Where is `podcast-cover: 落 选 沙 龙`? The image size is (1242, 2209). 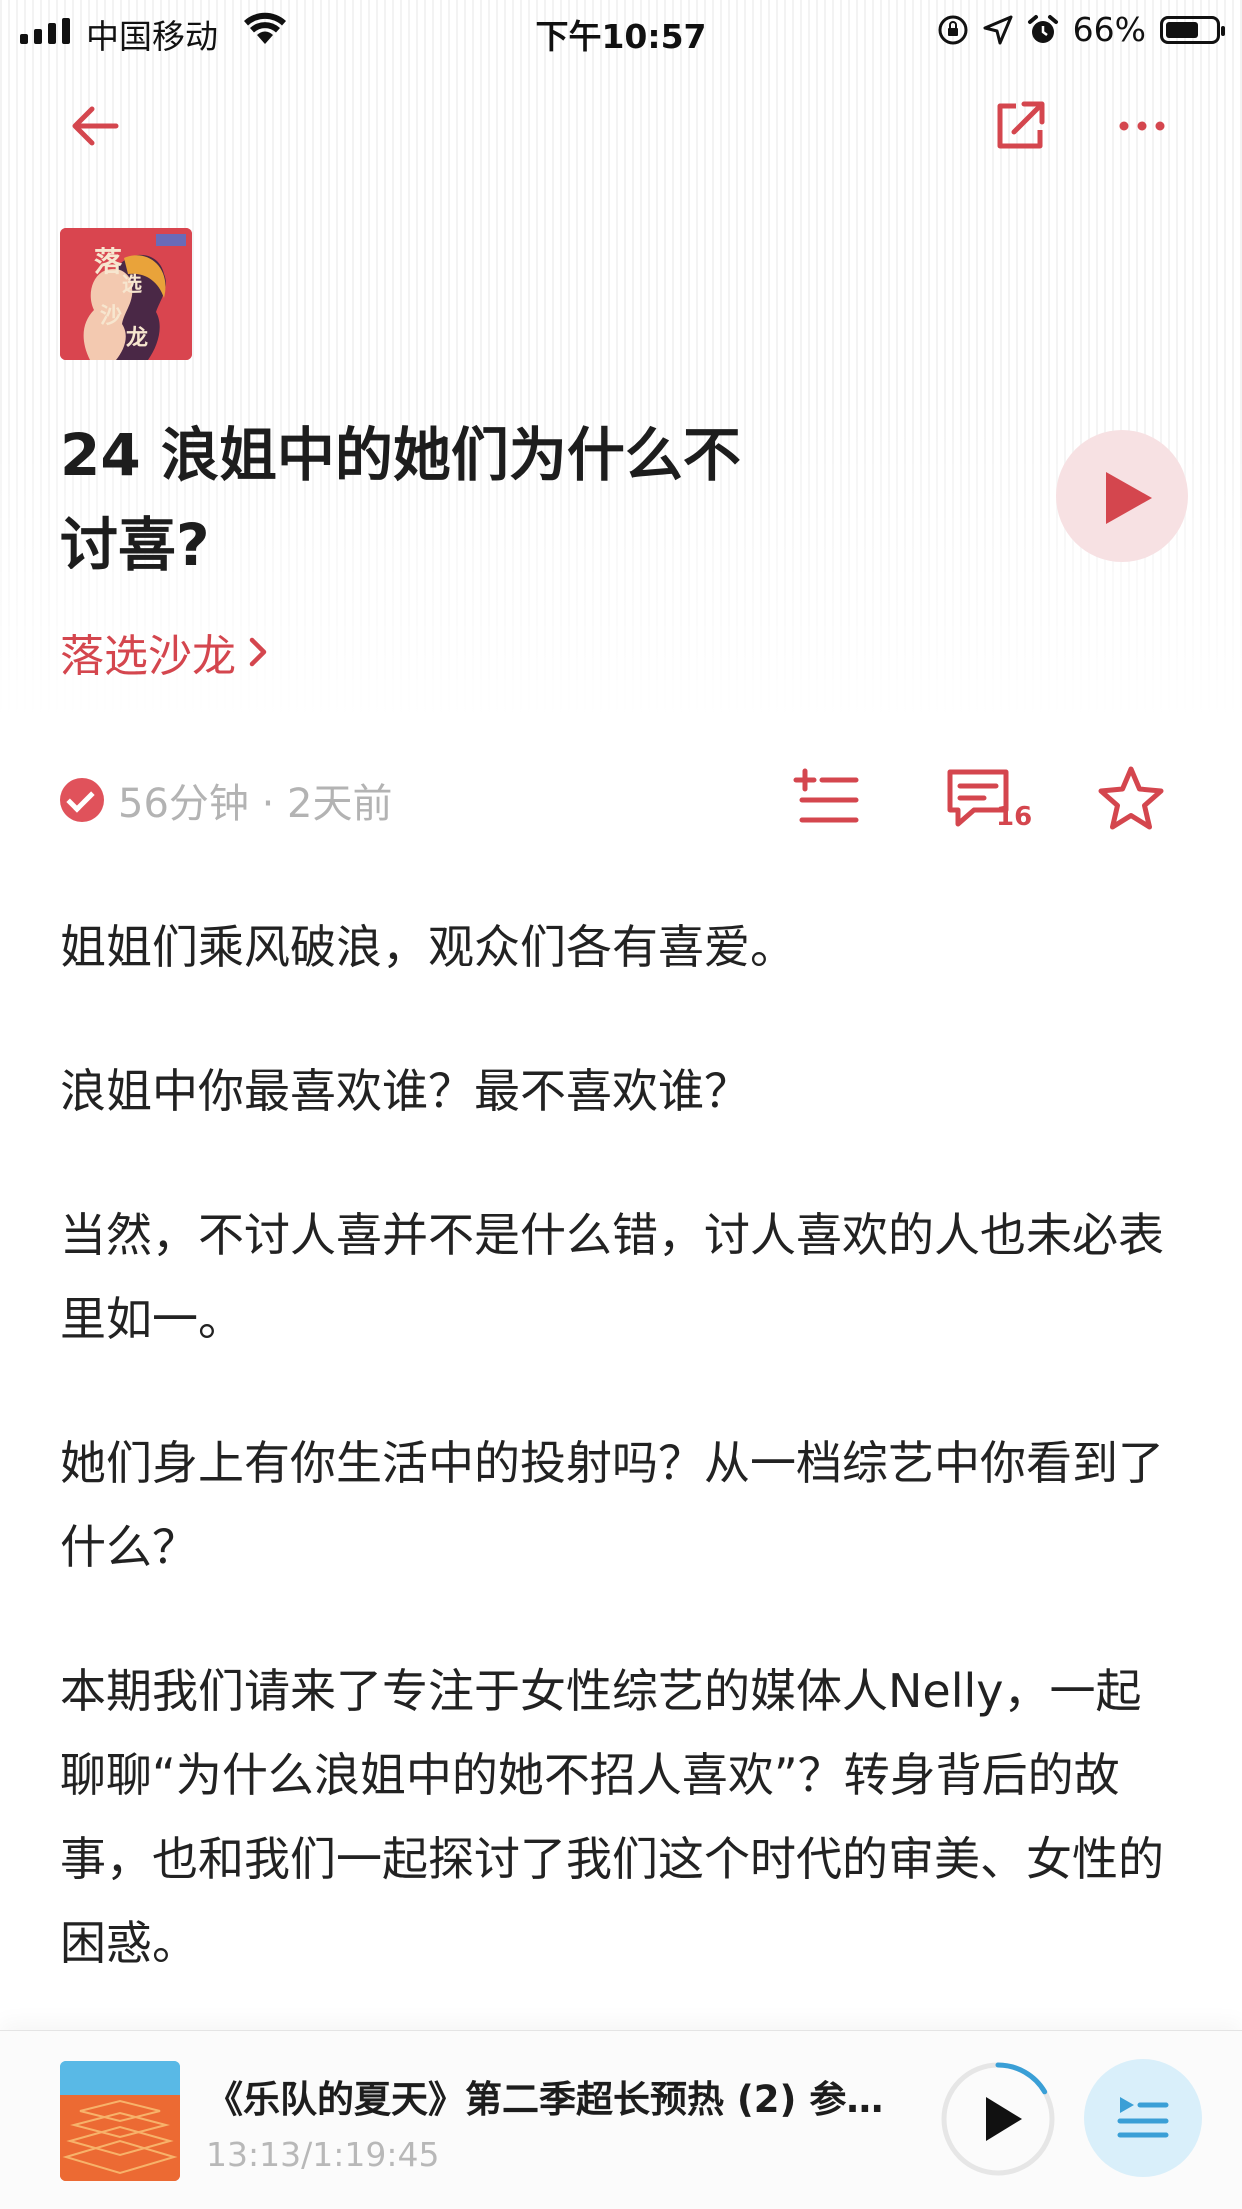 podcast-cover: 落 选 沙 龙 is located at coordinates (126, 294).